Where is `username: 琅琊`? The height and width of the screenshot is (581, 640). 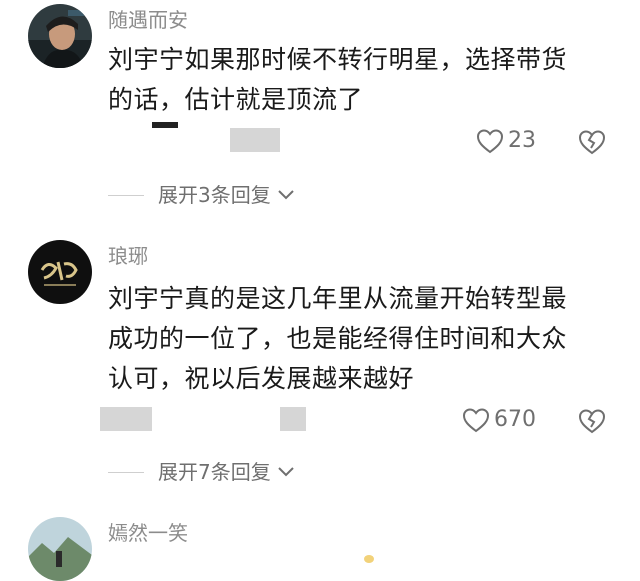 username: 琅琊 is located at coordinates (128, 256).